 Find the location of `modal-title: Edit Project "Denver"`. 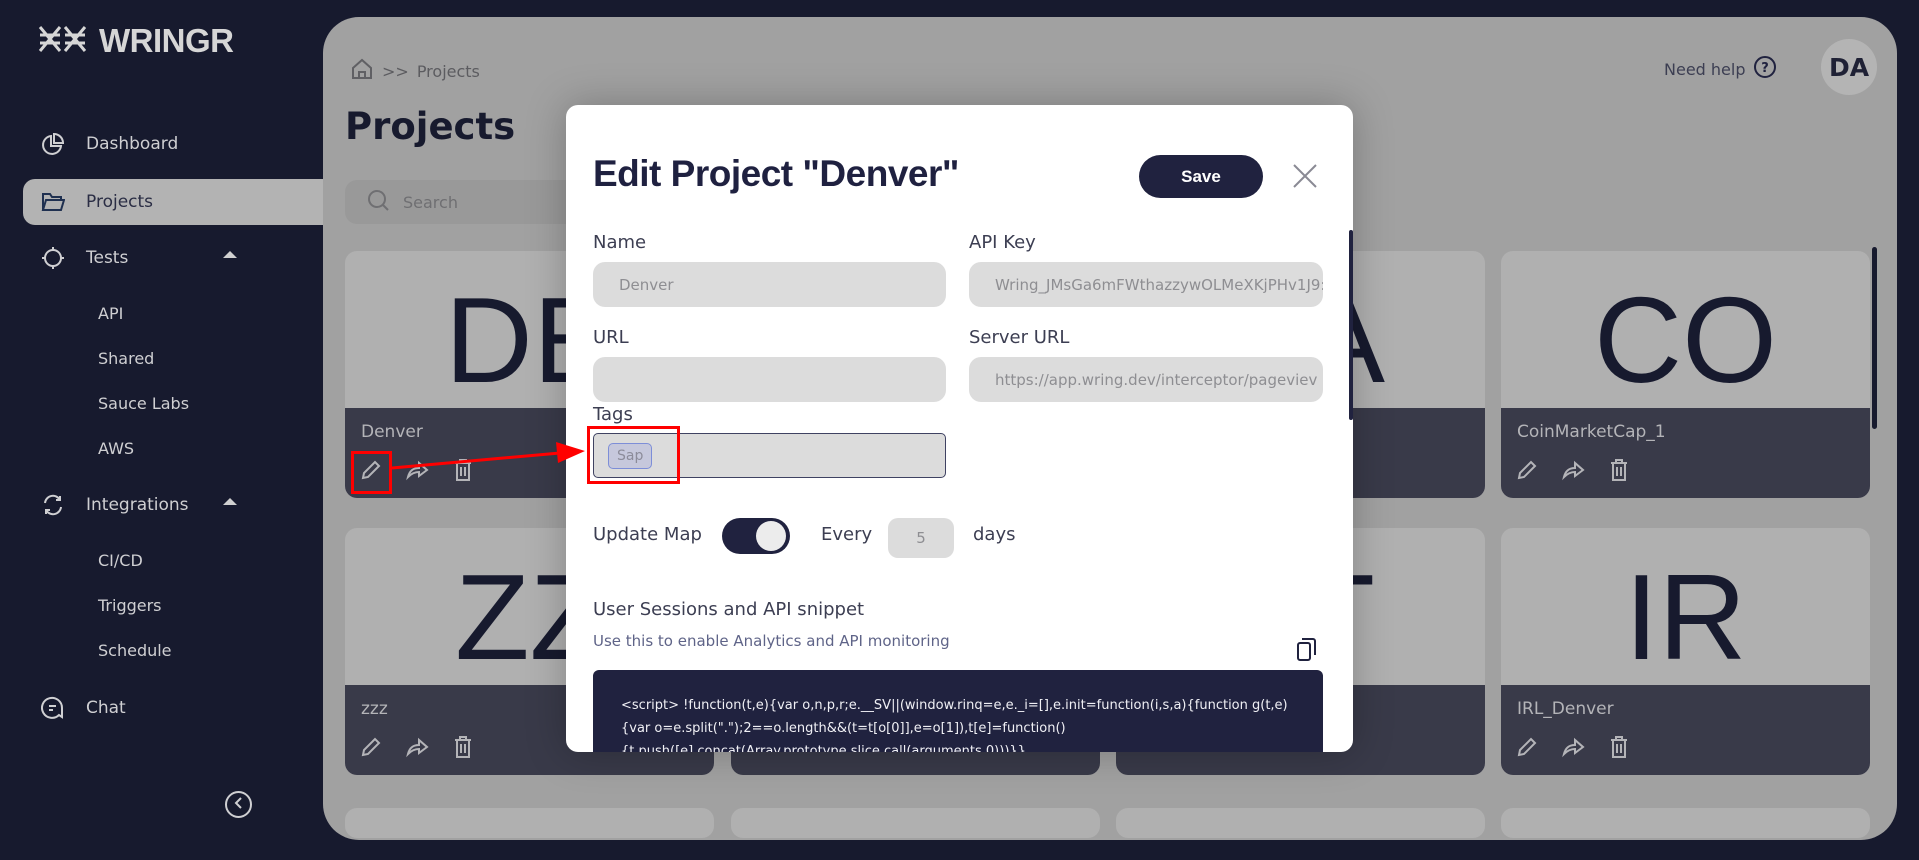

modal-title: Edit Project "Denver" is located at coordinates (776, 173).